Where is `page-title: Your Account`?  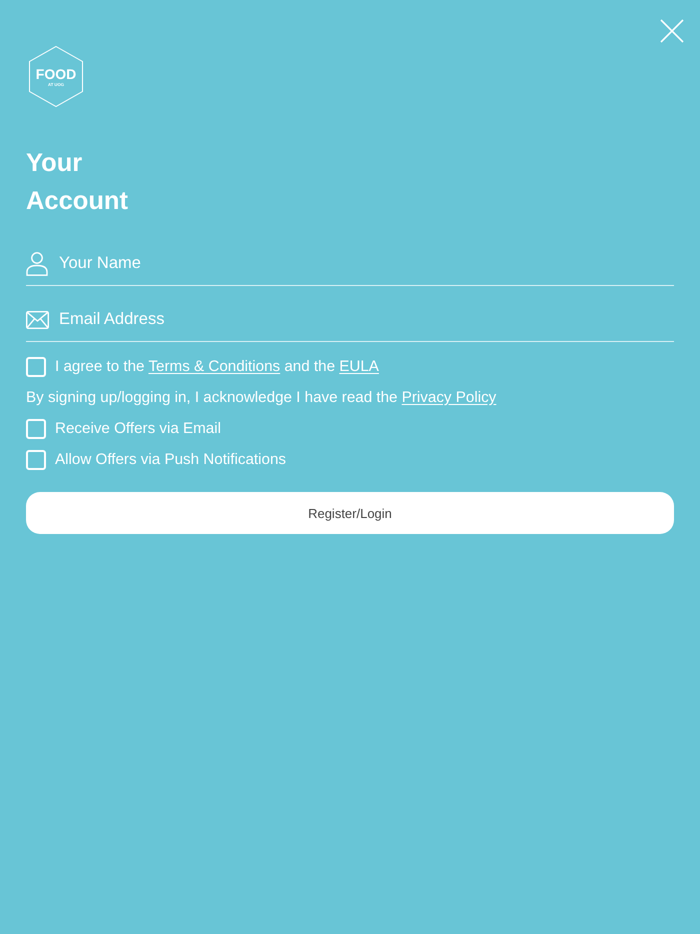 page-title: Your Account is located at coordinates (77, 182).